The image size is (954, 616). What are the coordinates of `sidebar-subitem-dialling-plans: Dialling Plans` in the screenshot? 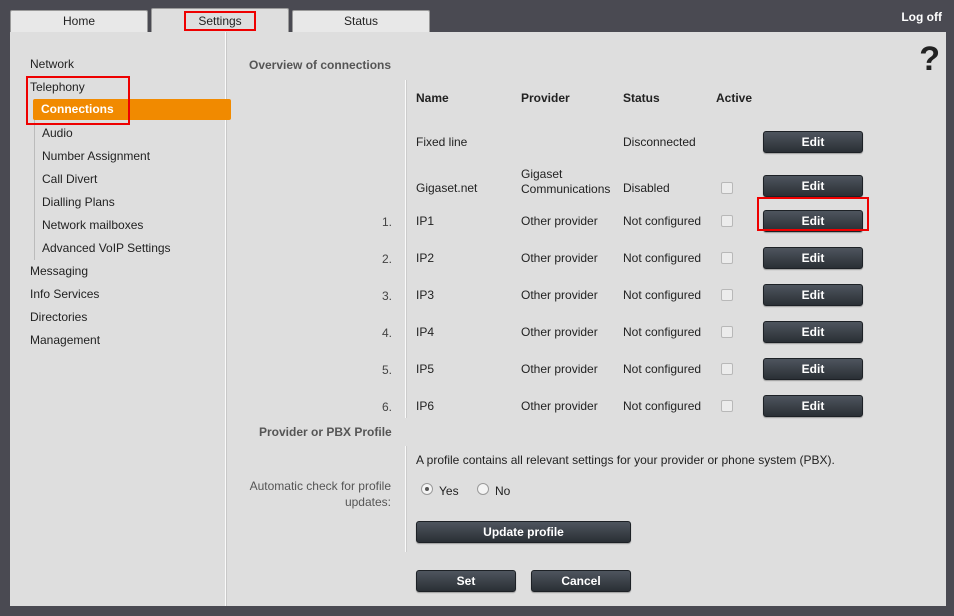 It's located at (78, 202).